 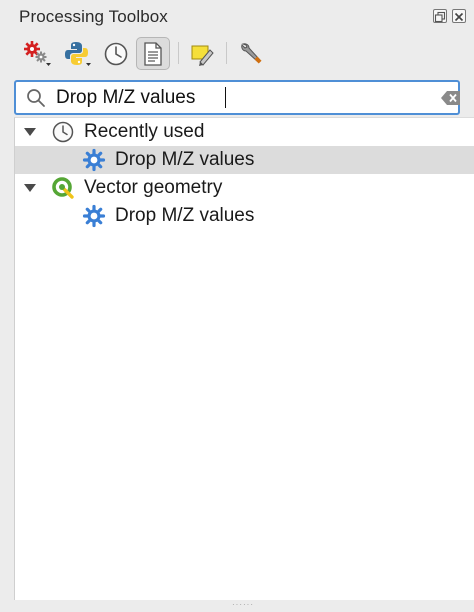 I want to click on search-icon, so click(x=36, y=98).